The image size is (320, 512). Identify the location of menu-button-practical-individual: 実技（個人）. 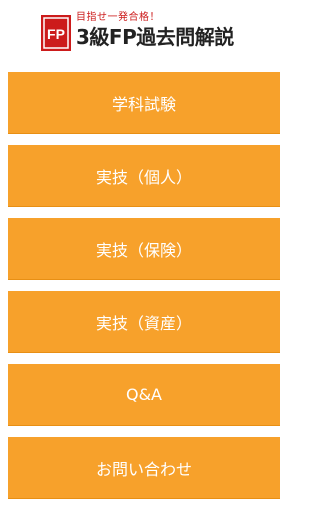
(144, 176).